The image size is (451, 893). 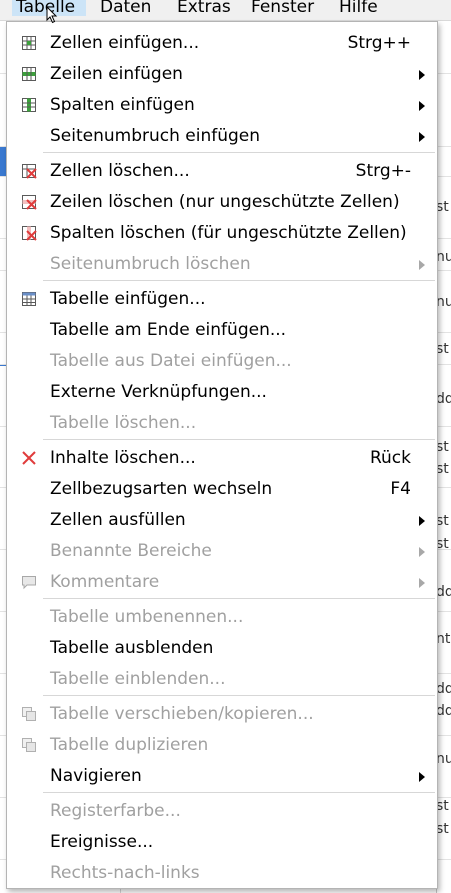 I want to click on sheet-cell: nt, so click(x=443, y=639).